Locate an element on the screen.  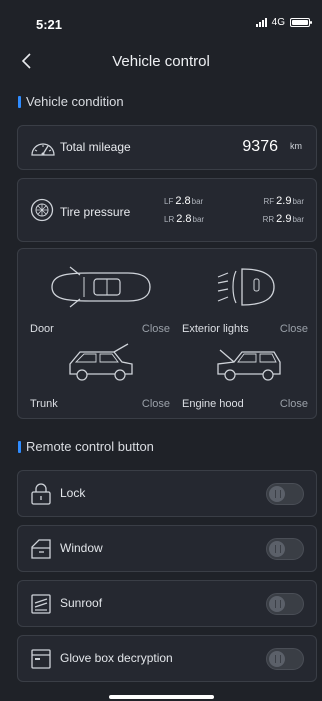
status-exterior-lights: Exterior lights Close is located at coordinates (245, 298).